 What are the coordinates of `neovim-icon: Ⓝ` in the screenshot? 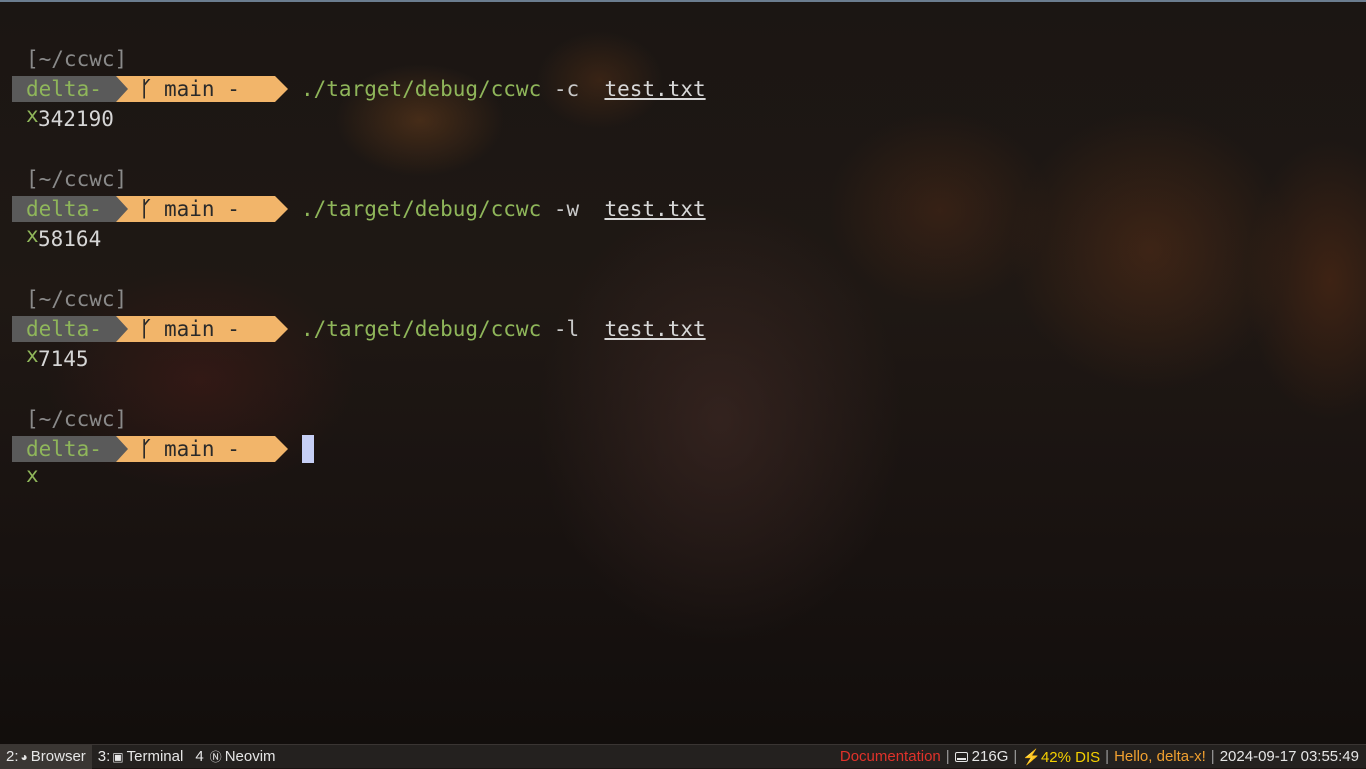 It's located at (215, 757).